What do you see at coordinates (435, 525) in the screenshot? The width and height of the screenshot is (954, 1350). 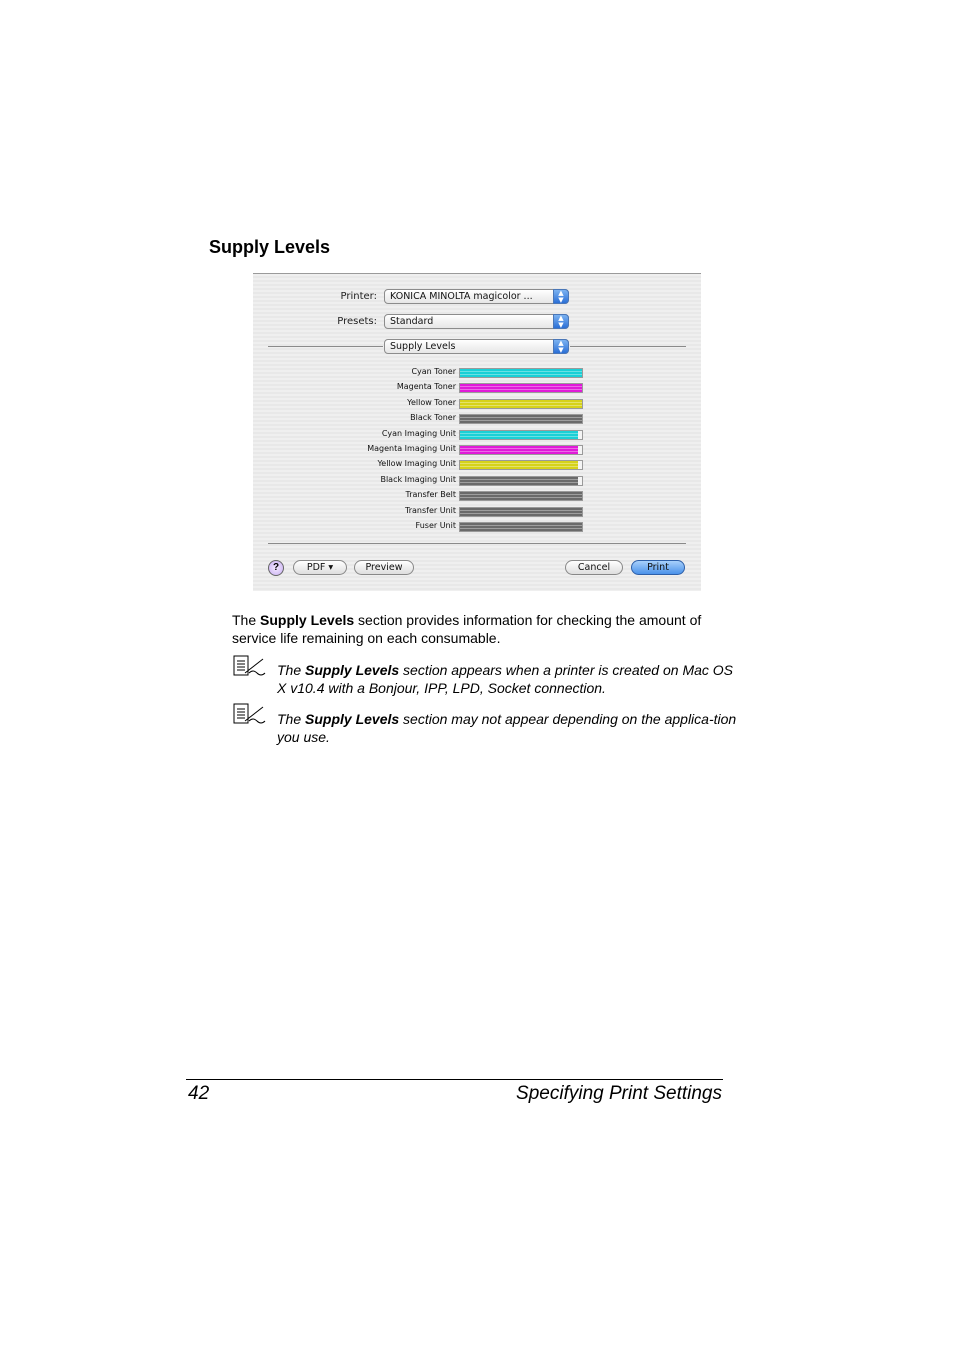 I see `supply-name: Fuser Unit` at bounding box center [435, 525].